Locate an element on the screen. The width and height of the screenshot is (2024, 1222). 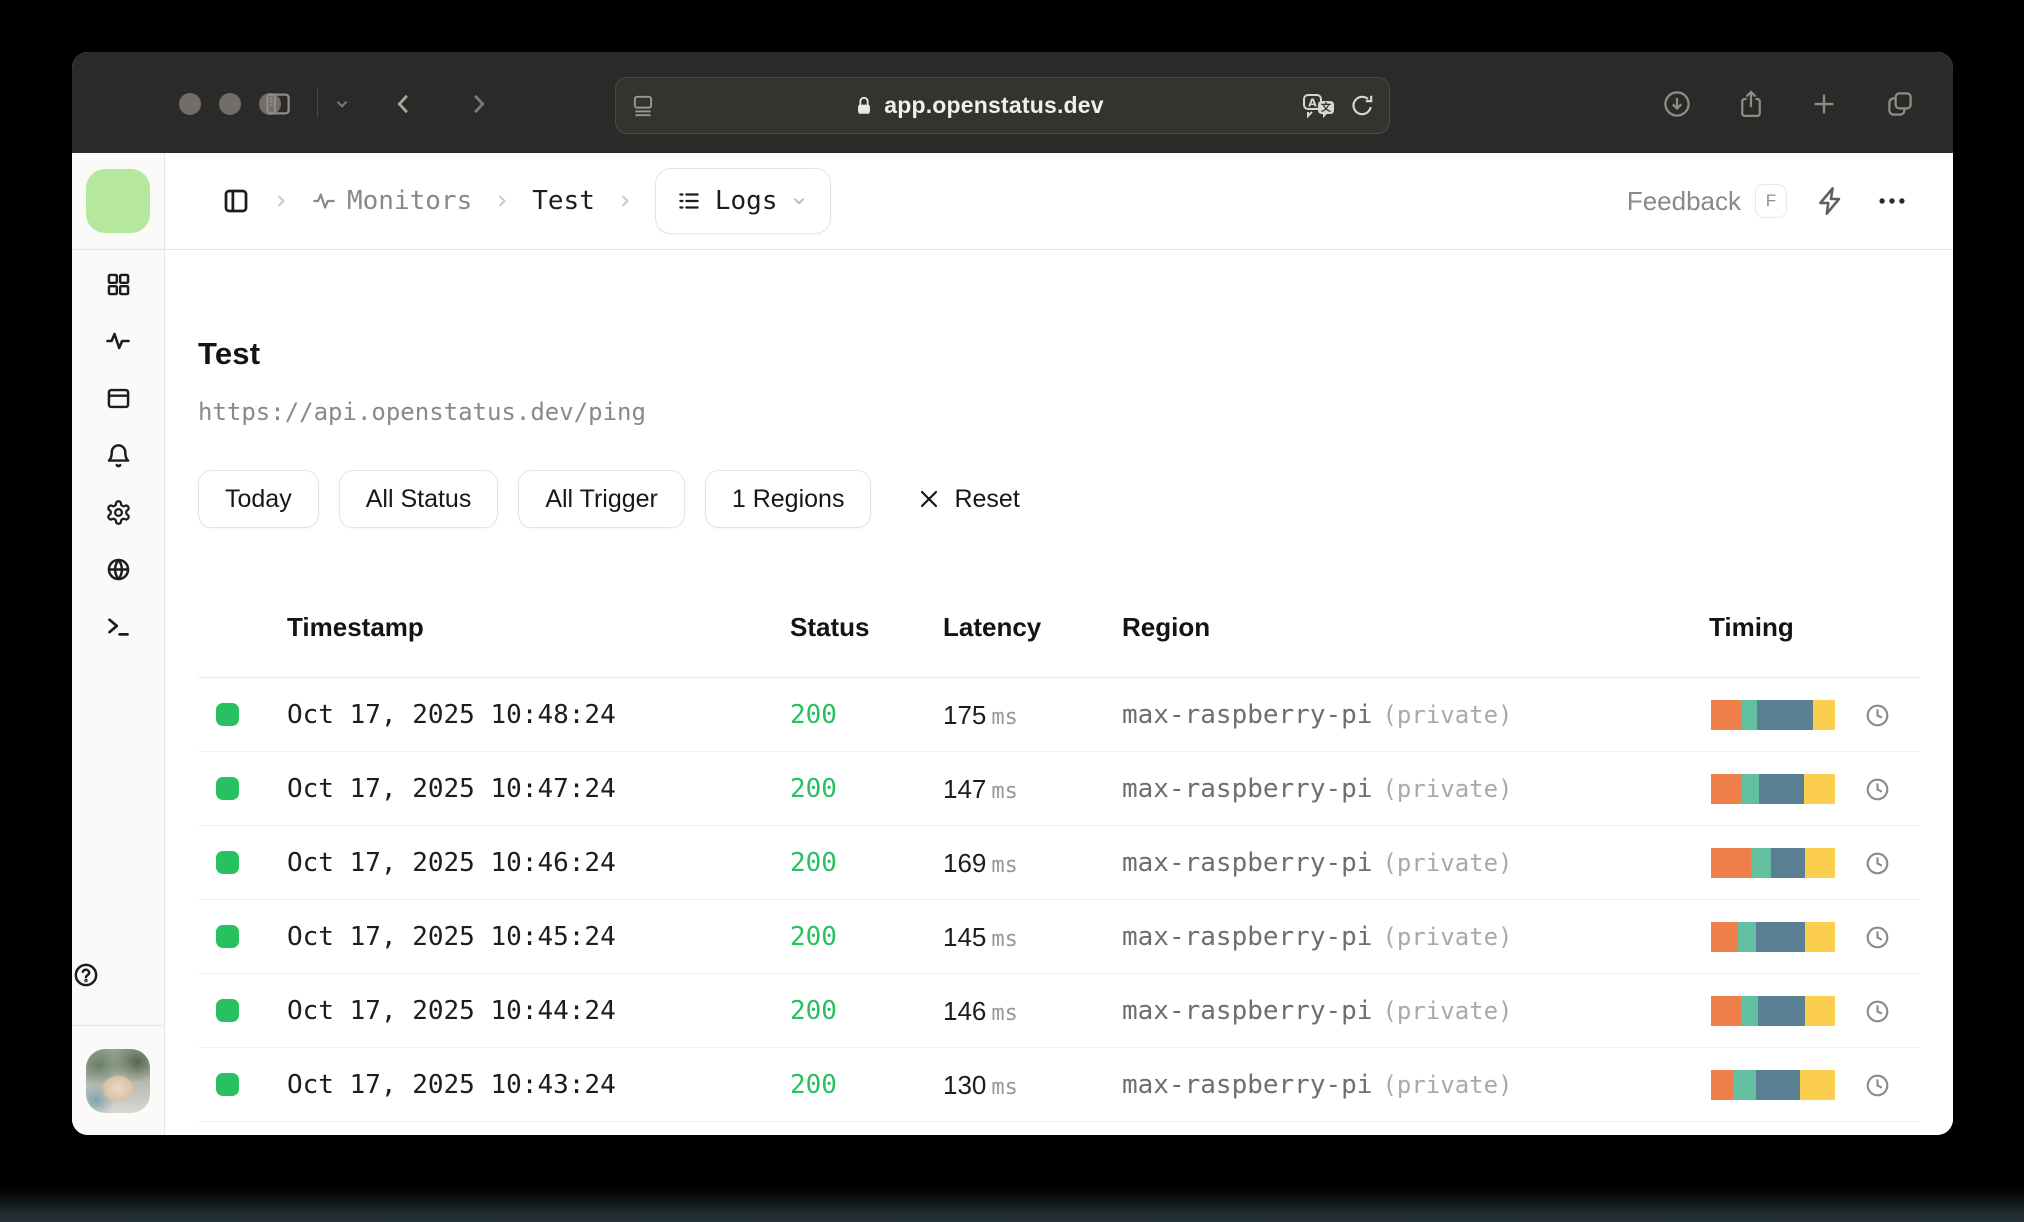
reset-filters-button: Reset is located at coordinates (968, 499).